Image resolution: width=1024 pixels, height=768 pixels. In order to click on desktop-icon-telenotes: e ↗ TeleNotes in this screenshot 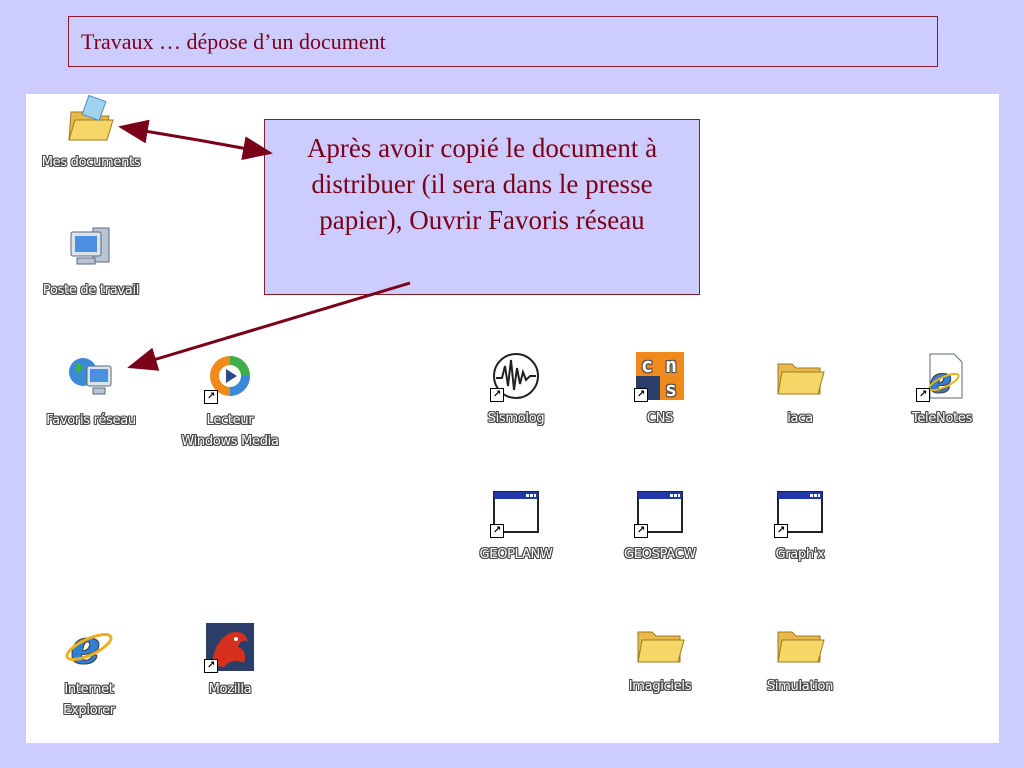, I will do `click(942, 389)`.